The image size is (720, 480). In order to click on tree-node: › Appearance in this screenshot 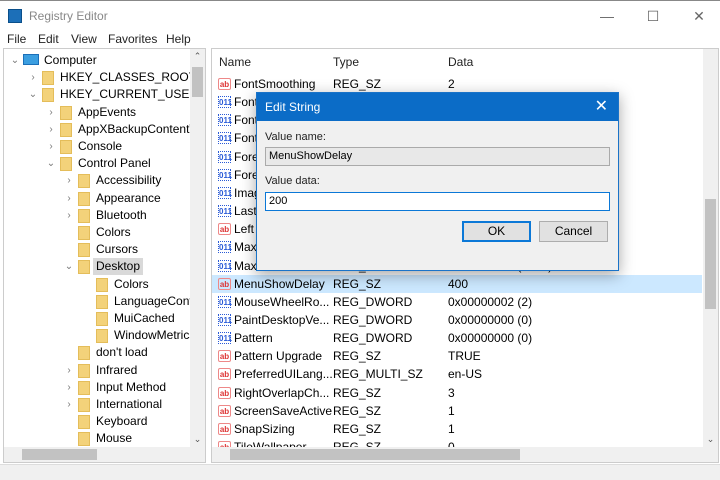, I will do `click(96, 198)`.